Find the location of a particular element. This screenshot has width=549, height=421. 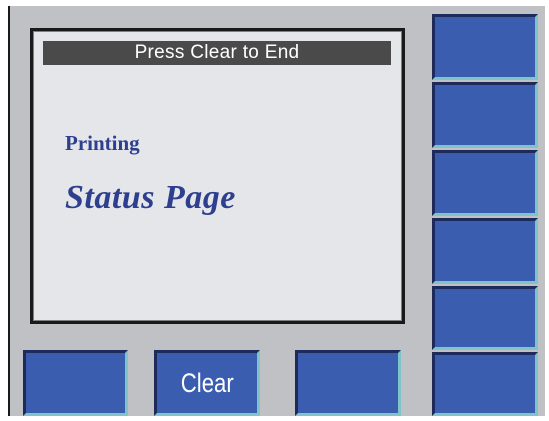

clear-button-label: Clear is located at coordinates (207, 382).